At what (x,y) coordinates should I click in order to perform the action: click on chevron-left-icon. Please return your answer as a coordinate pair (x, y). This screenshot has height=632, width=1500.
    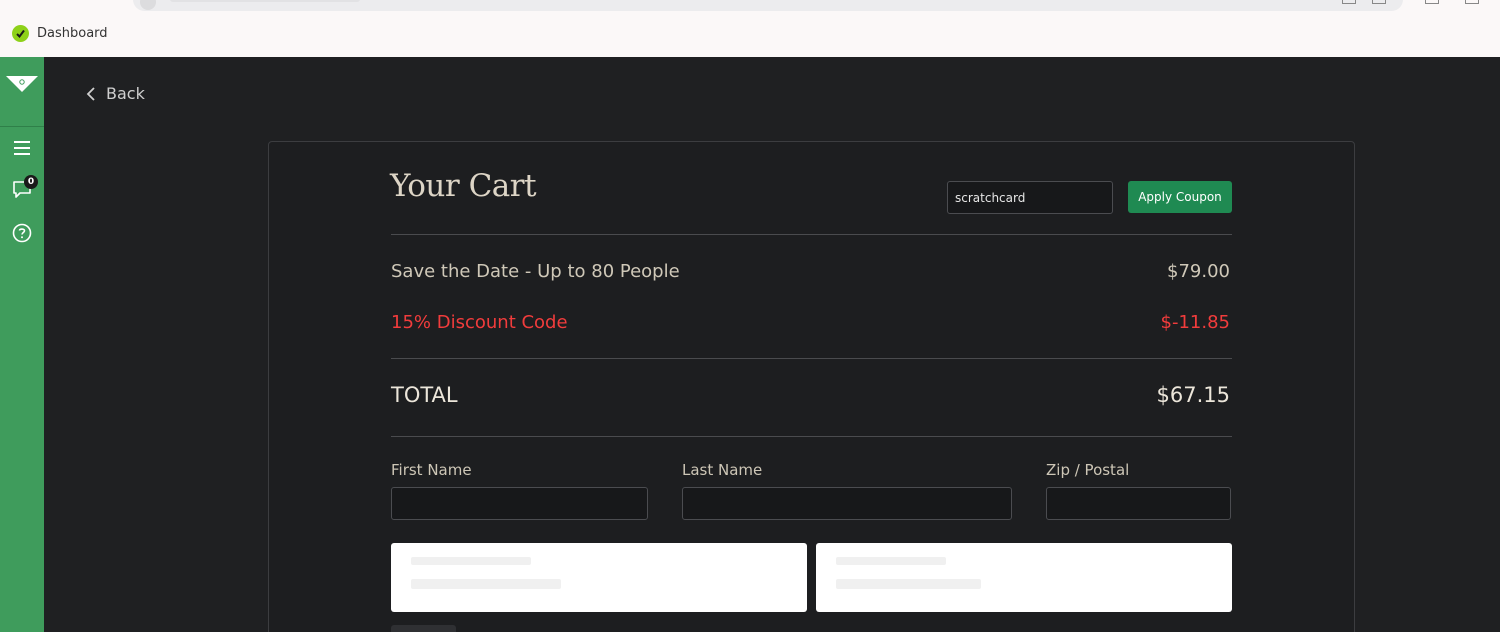
    Looking at the image, I should click on (90, 93).